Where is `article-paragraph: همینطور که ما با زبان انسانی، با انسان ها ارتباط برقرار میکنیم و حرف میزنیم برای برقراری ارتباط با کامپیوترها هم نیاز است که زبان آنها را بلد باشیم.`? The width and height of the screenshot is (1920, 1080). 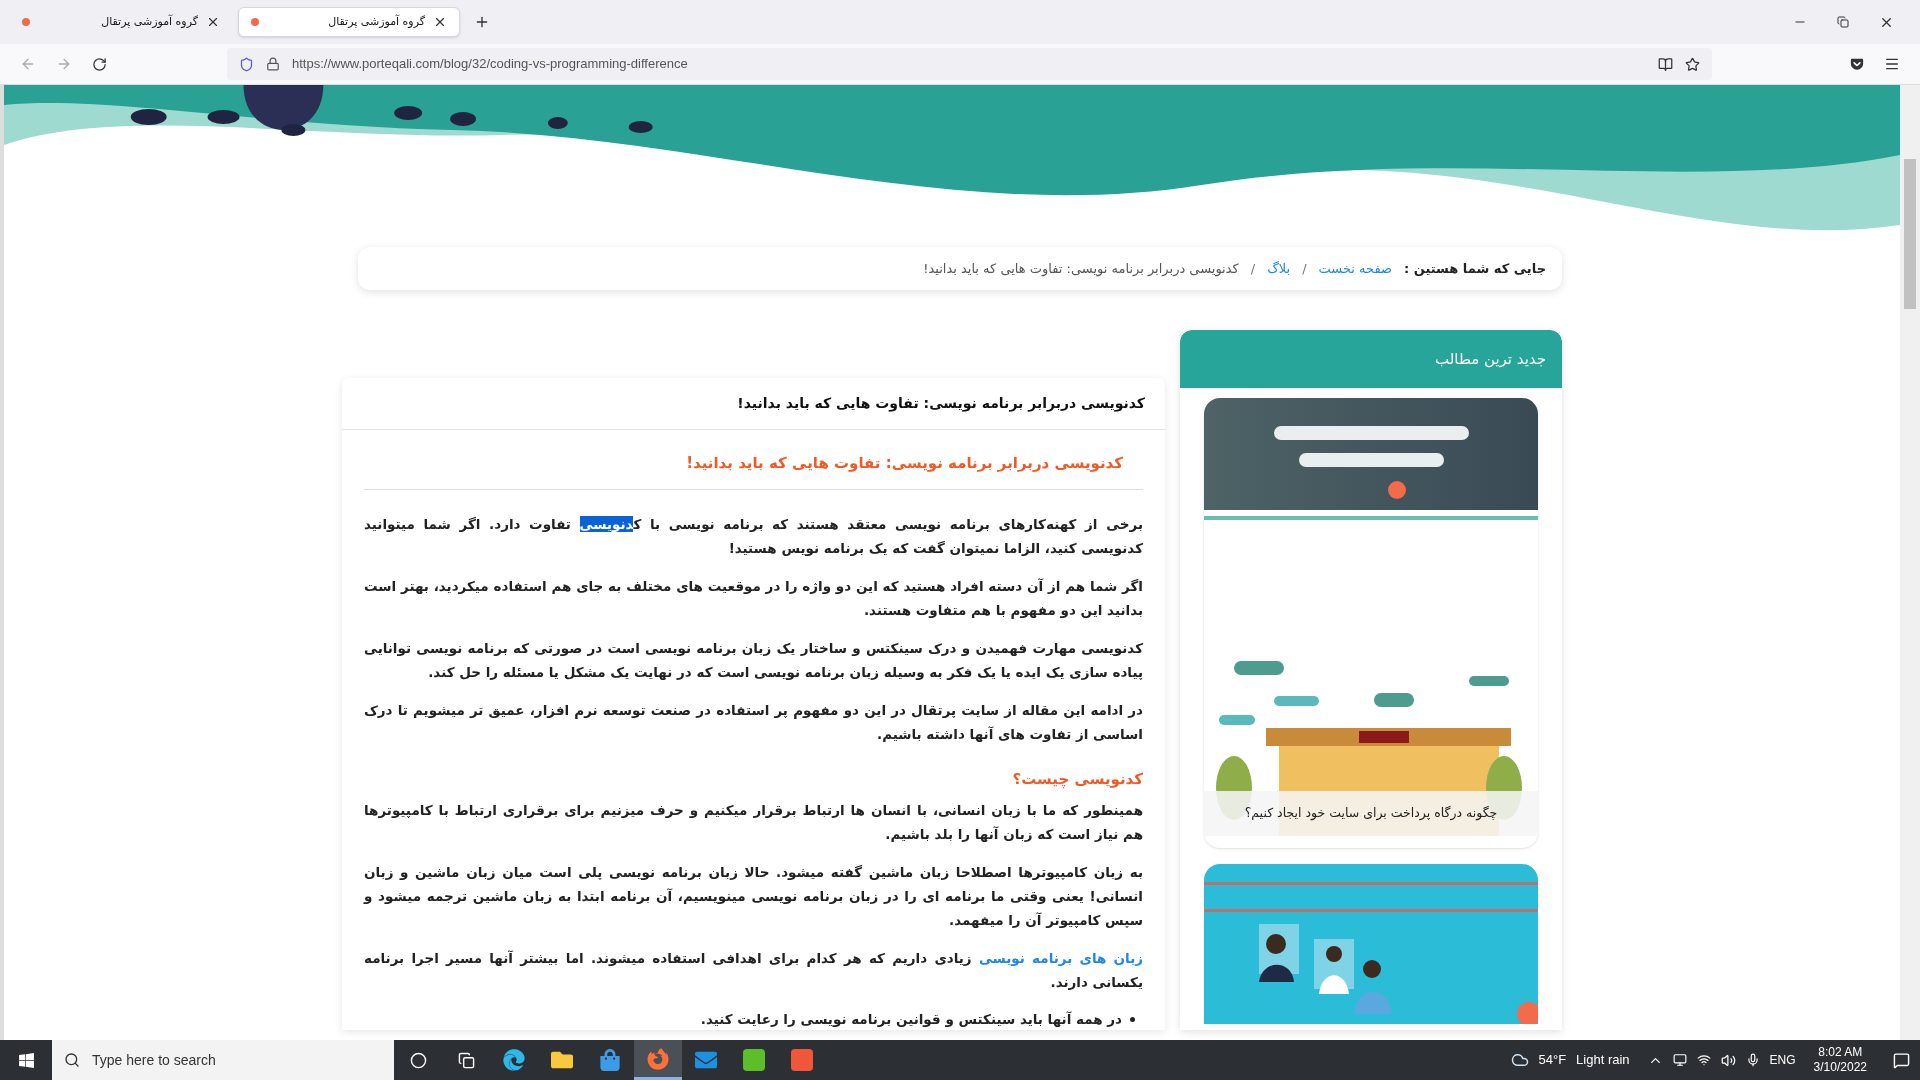
article-paragraph: همینطور که ما با زبان انسانی، با انسان ها ارتباط برقرار میکنیم و حرف میزنیم برای برقراری ارتباط با کامپیوترها هم نیاز است که زبان آنها را بلد باشیم. is located at coordinates (753, 822).